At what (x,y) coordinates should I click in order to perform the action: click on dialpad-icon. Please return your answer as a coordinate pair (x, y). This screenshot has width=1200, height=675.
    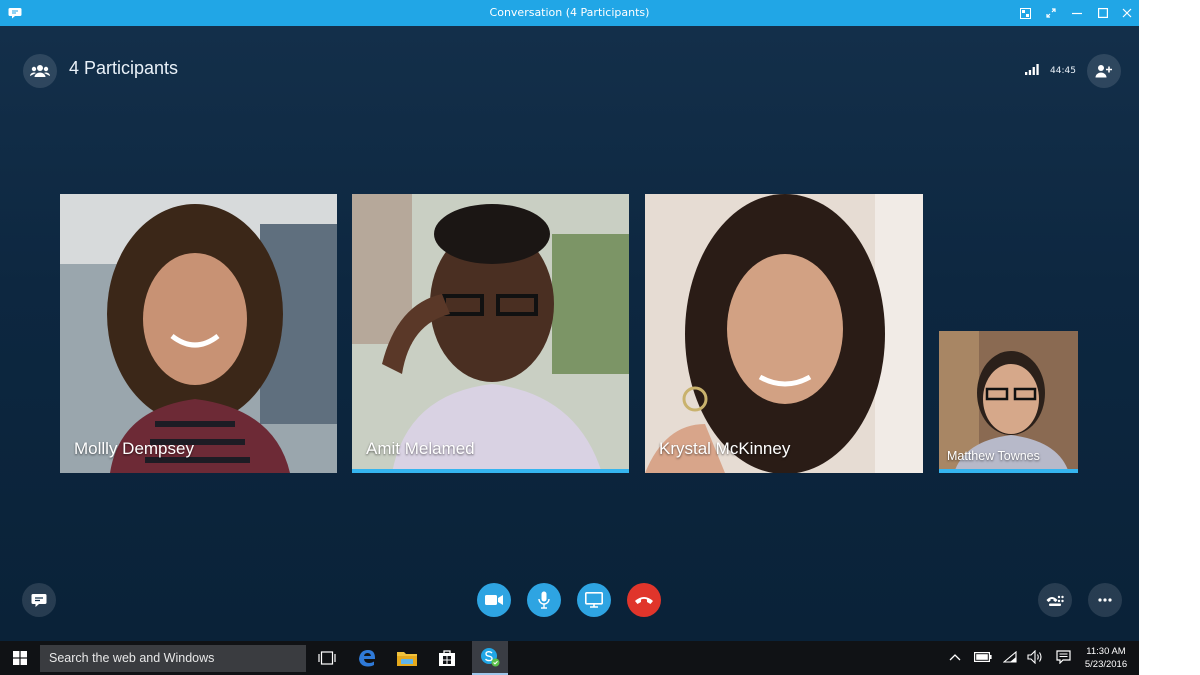
    Looking at the image, I should click on (1055, 600).